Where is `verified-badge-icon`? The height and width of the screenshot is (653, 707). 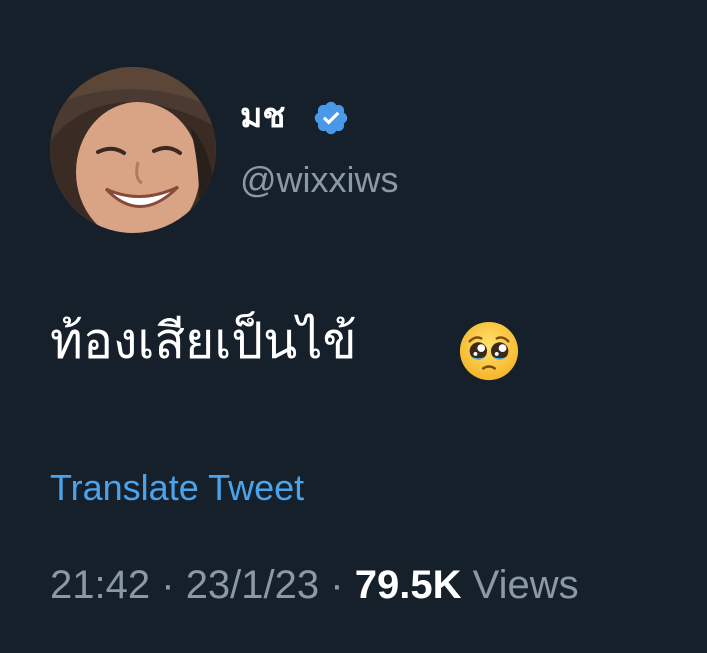 verified-badge-icon is located at coordinates (331, 118).